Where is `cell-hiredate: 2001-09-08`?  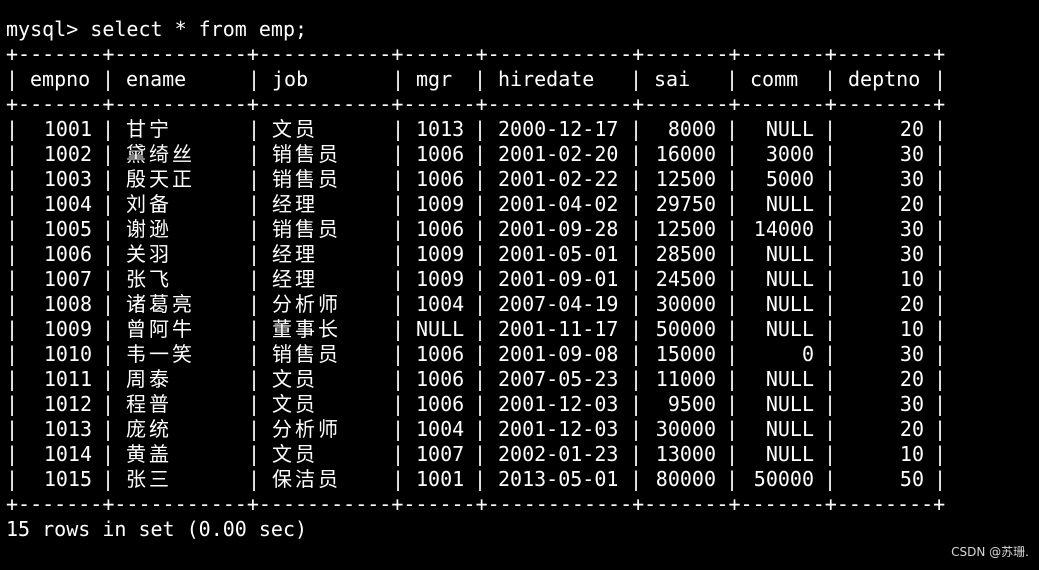 cell-hiredate: 2001-09-08 is located at coordinates (558, 354).